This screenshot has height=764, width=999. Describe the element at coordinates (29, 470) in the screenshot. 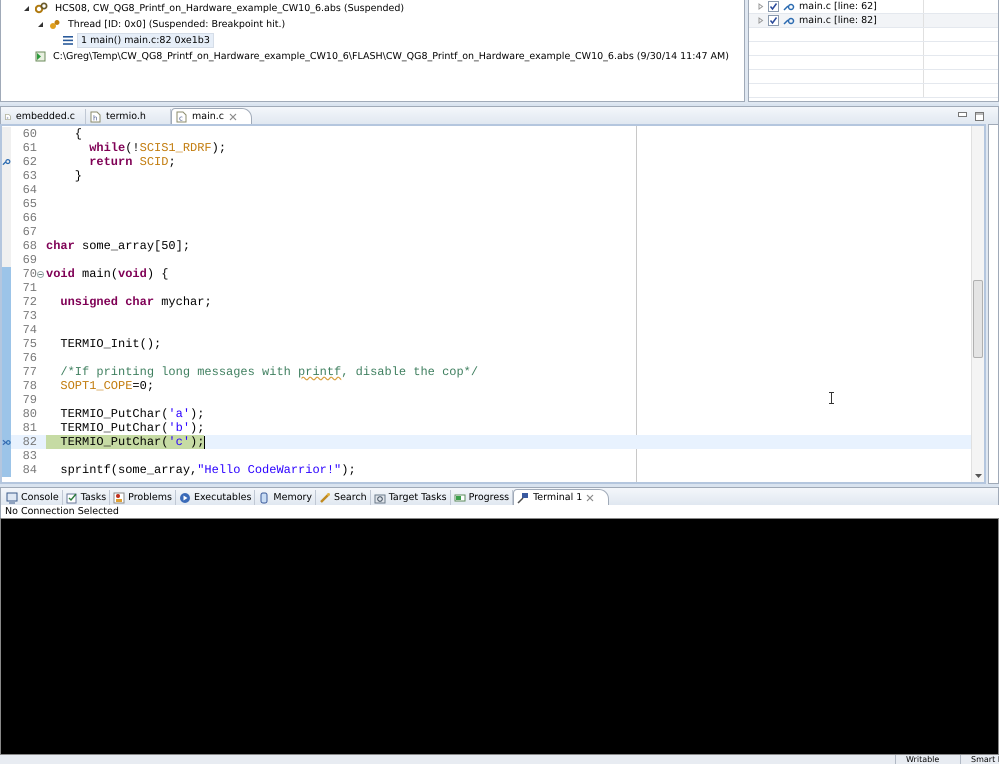

I see `line-number: 84` at that location.